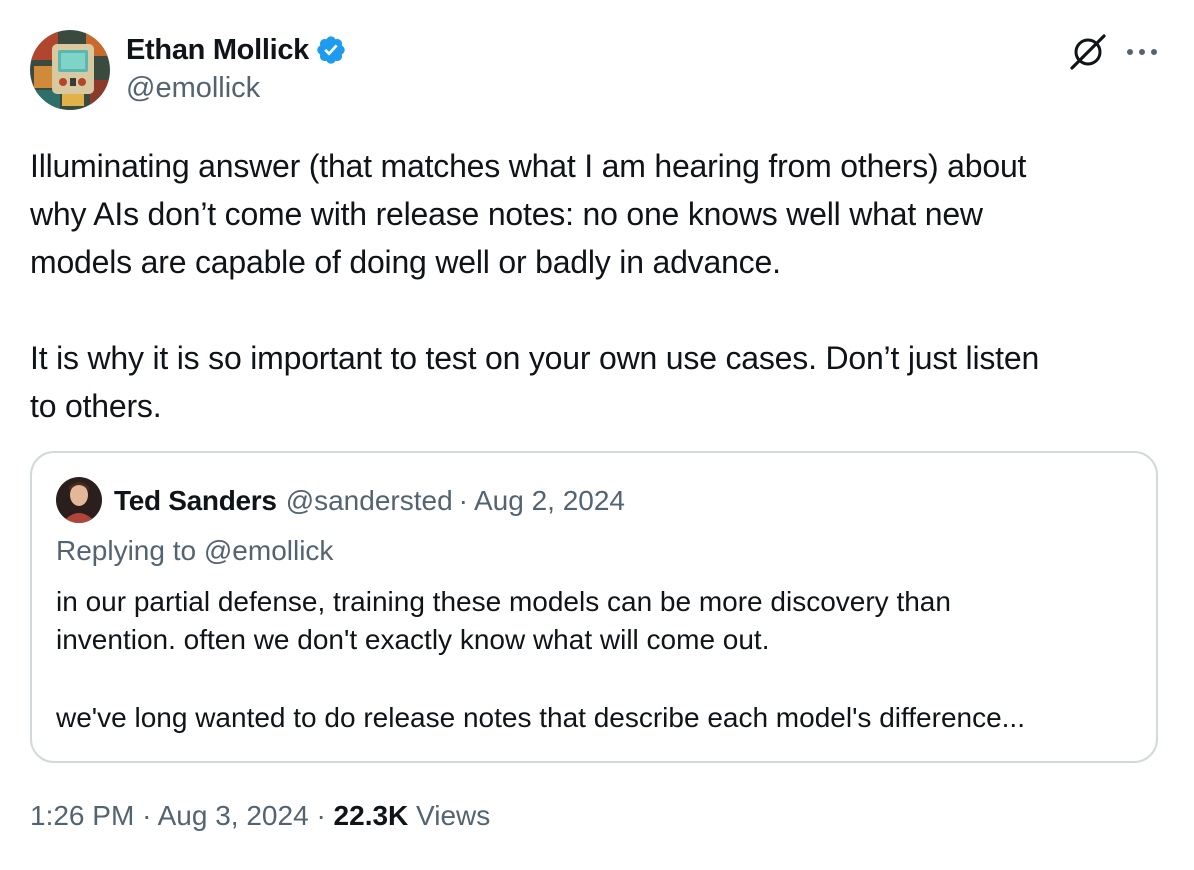  What do you see at coordinates (193, 88) in the screenshot?
I see `author-handle: @emollick` at bounding box center [193, 88].